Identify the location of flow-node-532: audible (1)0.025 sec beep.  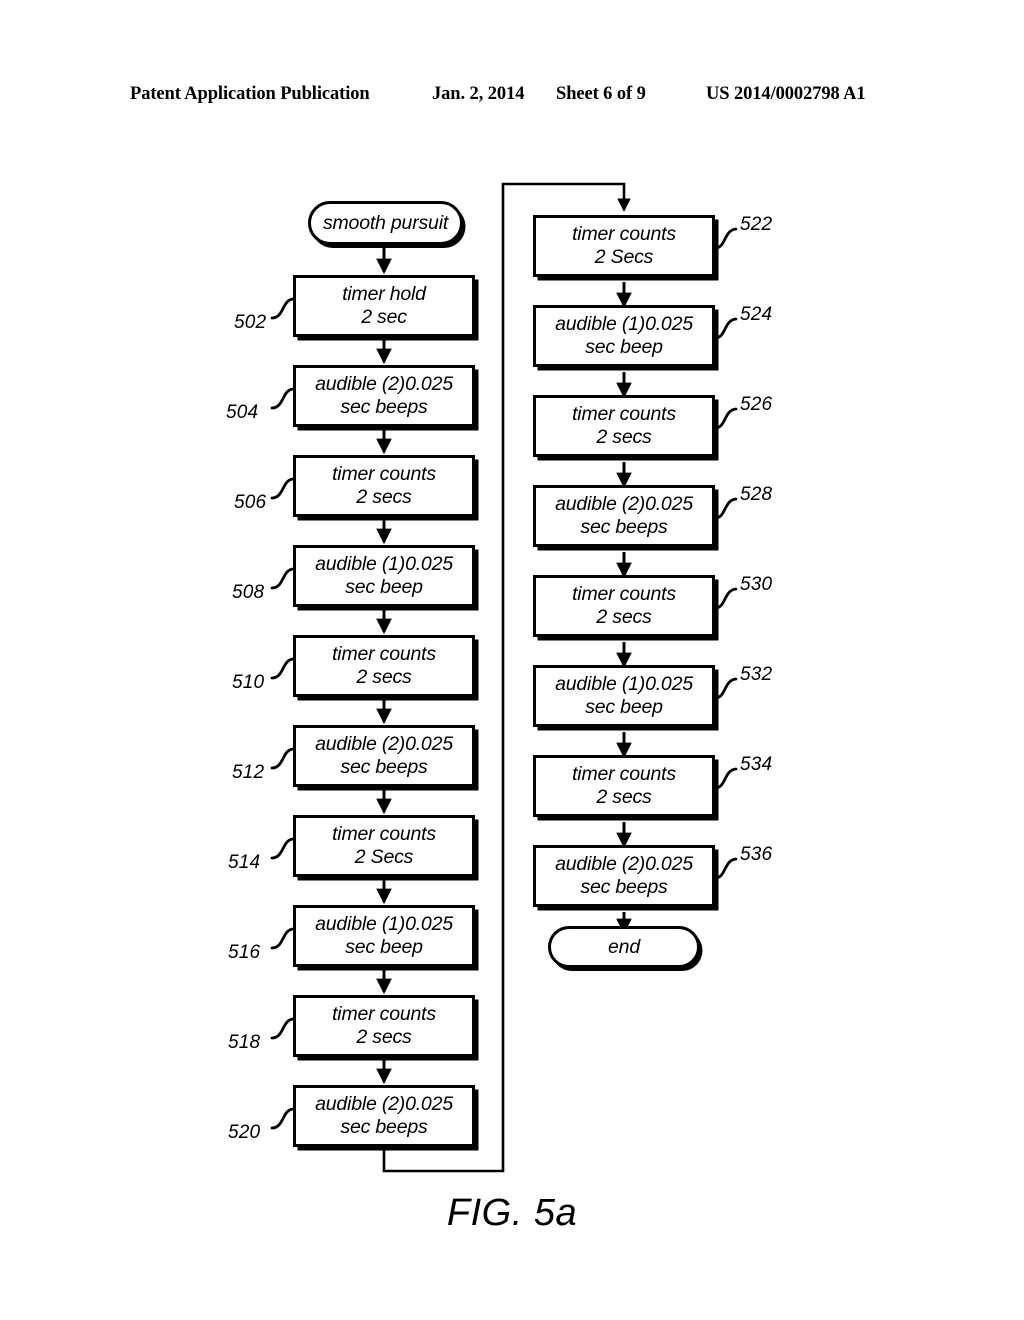
(624, 696).